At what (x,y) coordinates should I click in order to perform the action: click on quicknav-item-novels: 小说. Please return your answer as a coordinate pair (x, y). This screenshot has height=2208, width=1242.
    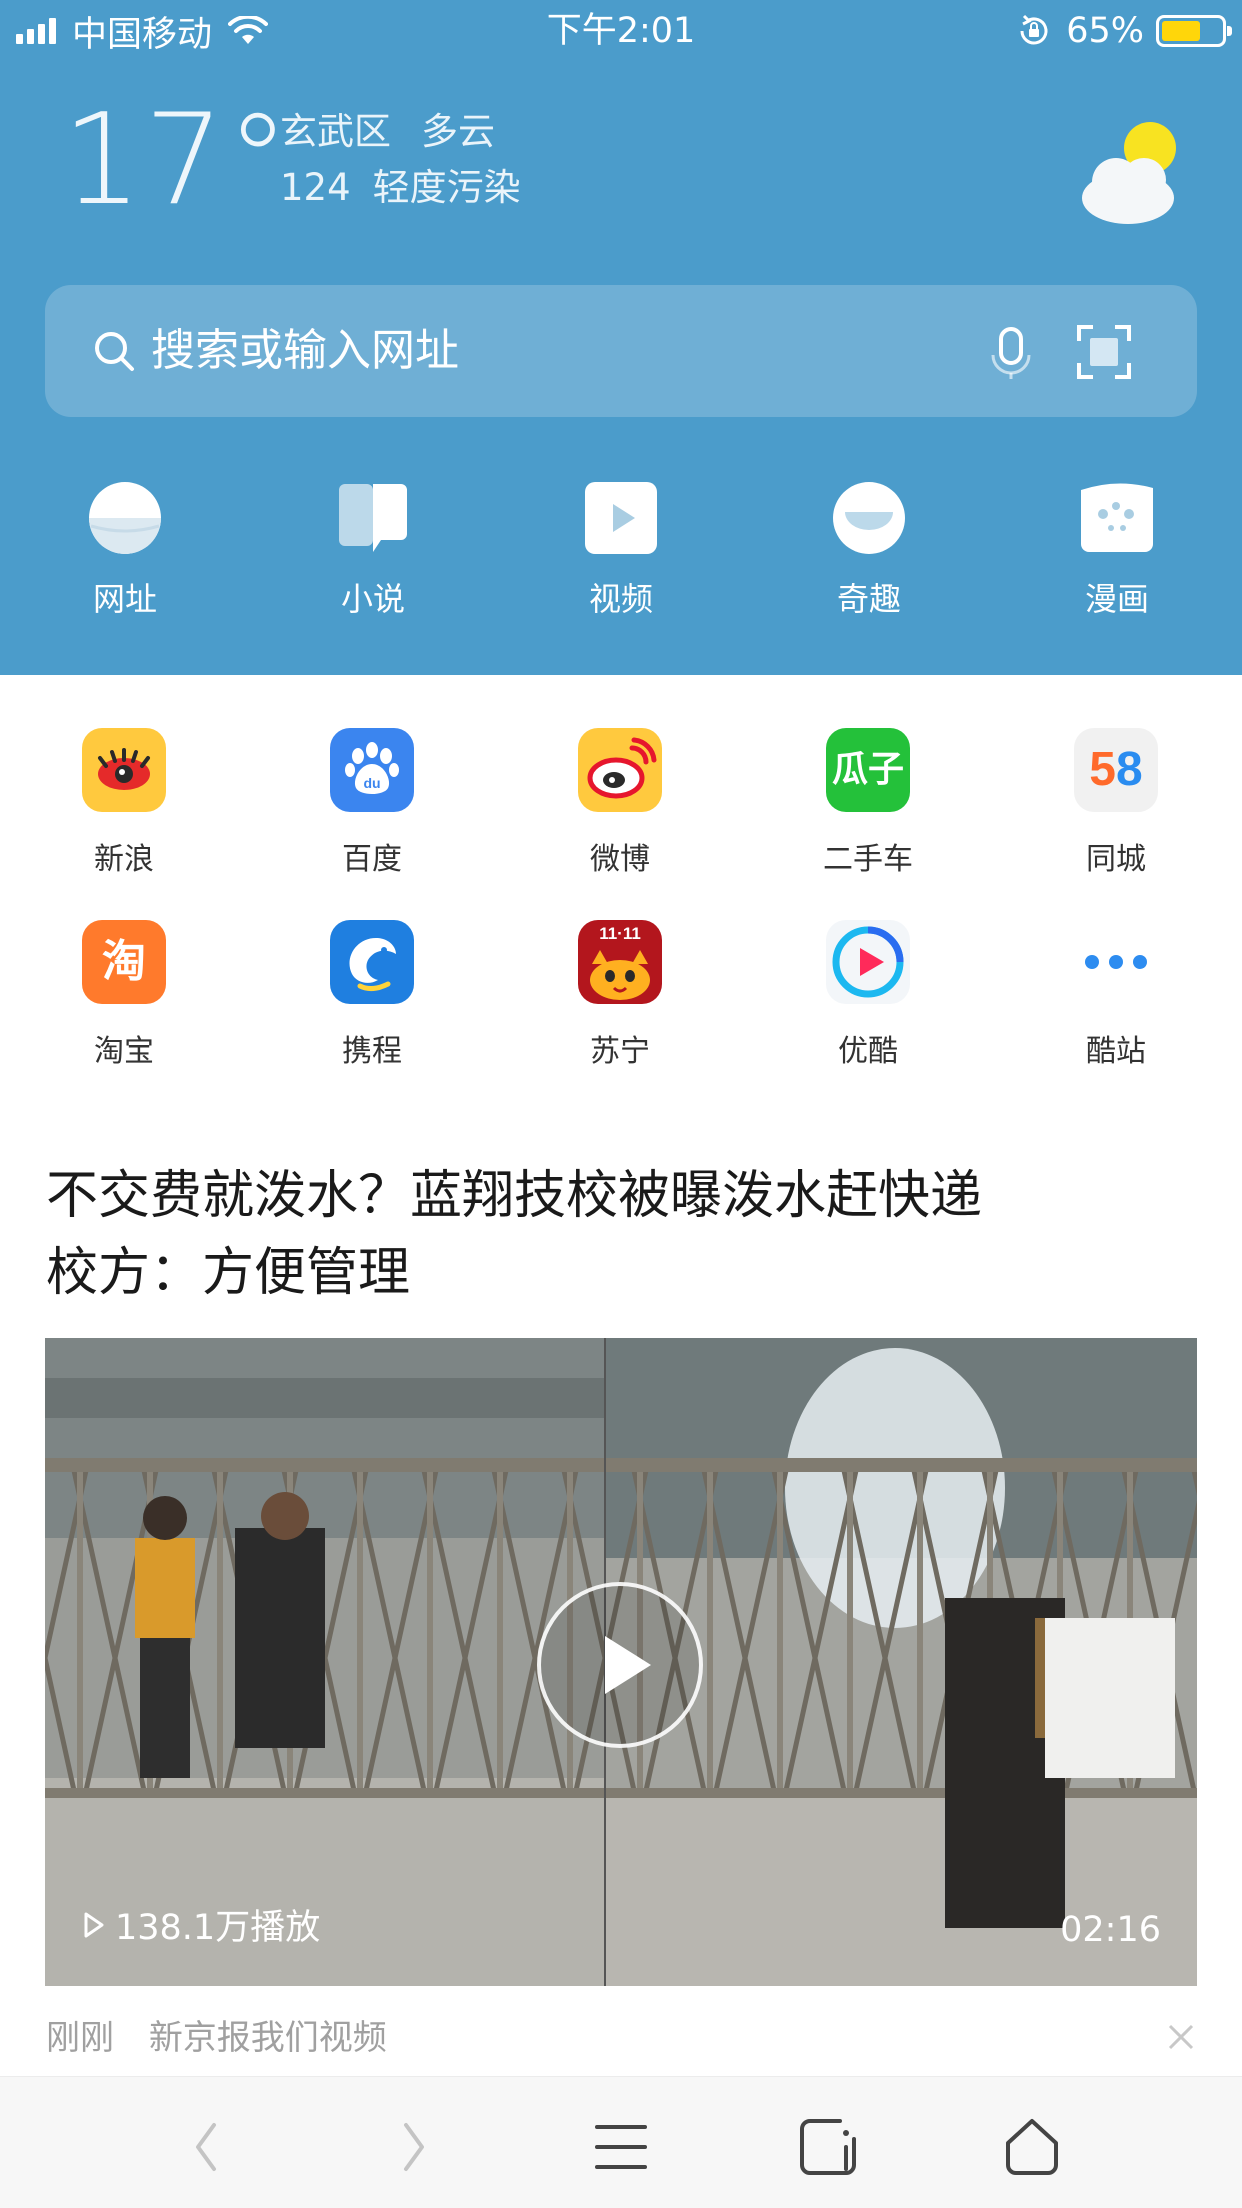
    Looking at the image, I should click on (373, 550).